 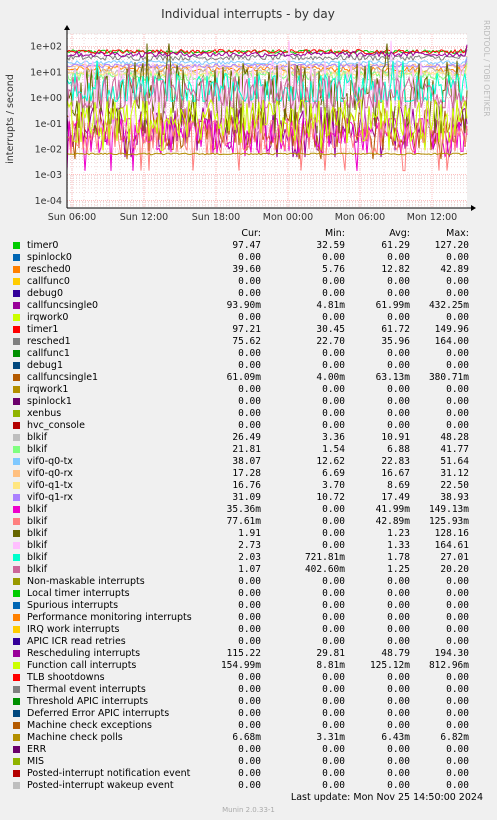 I want to click on legend-header-cur: Cur:, so click(x=251, y=233).